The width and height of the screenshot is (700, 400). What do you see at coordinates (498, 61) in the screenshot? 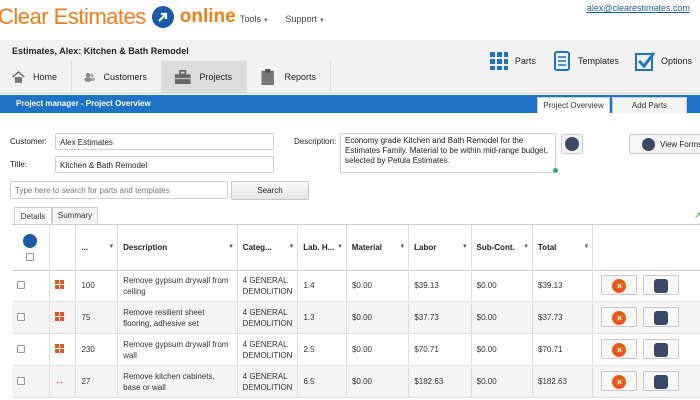
I see `parts-grid-icon` at bounding box center [498, 61].